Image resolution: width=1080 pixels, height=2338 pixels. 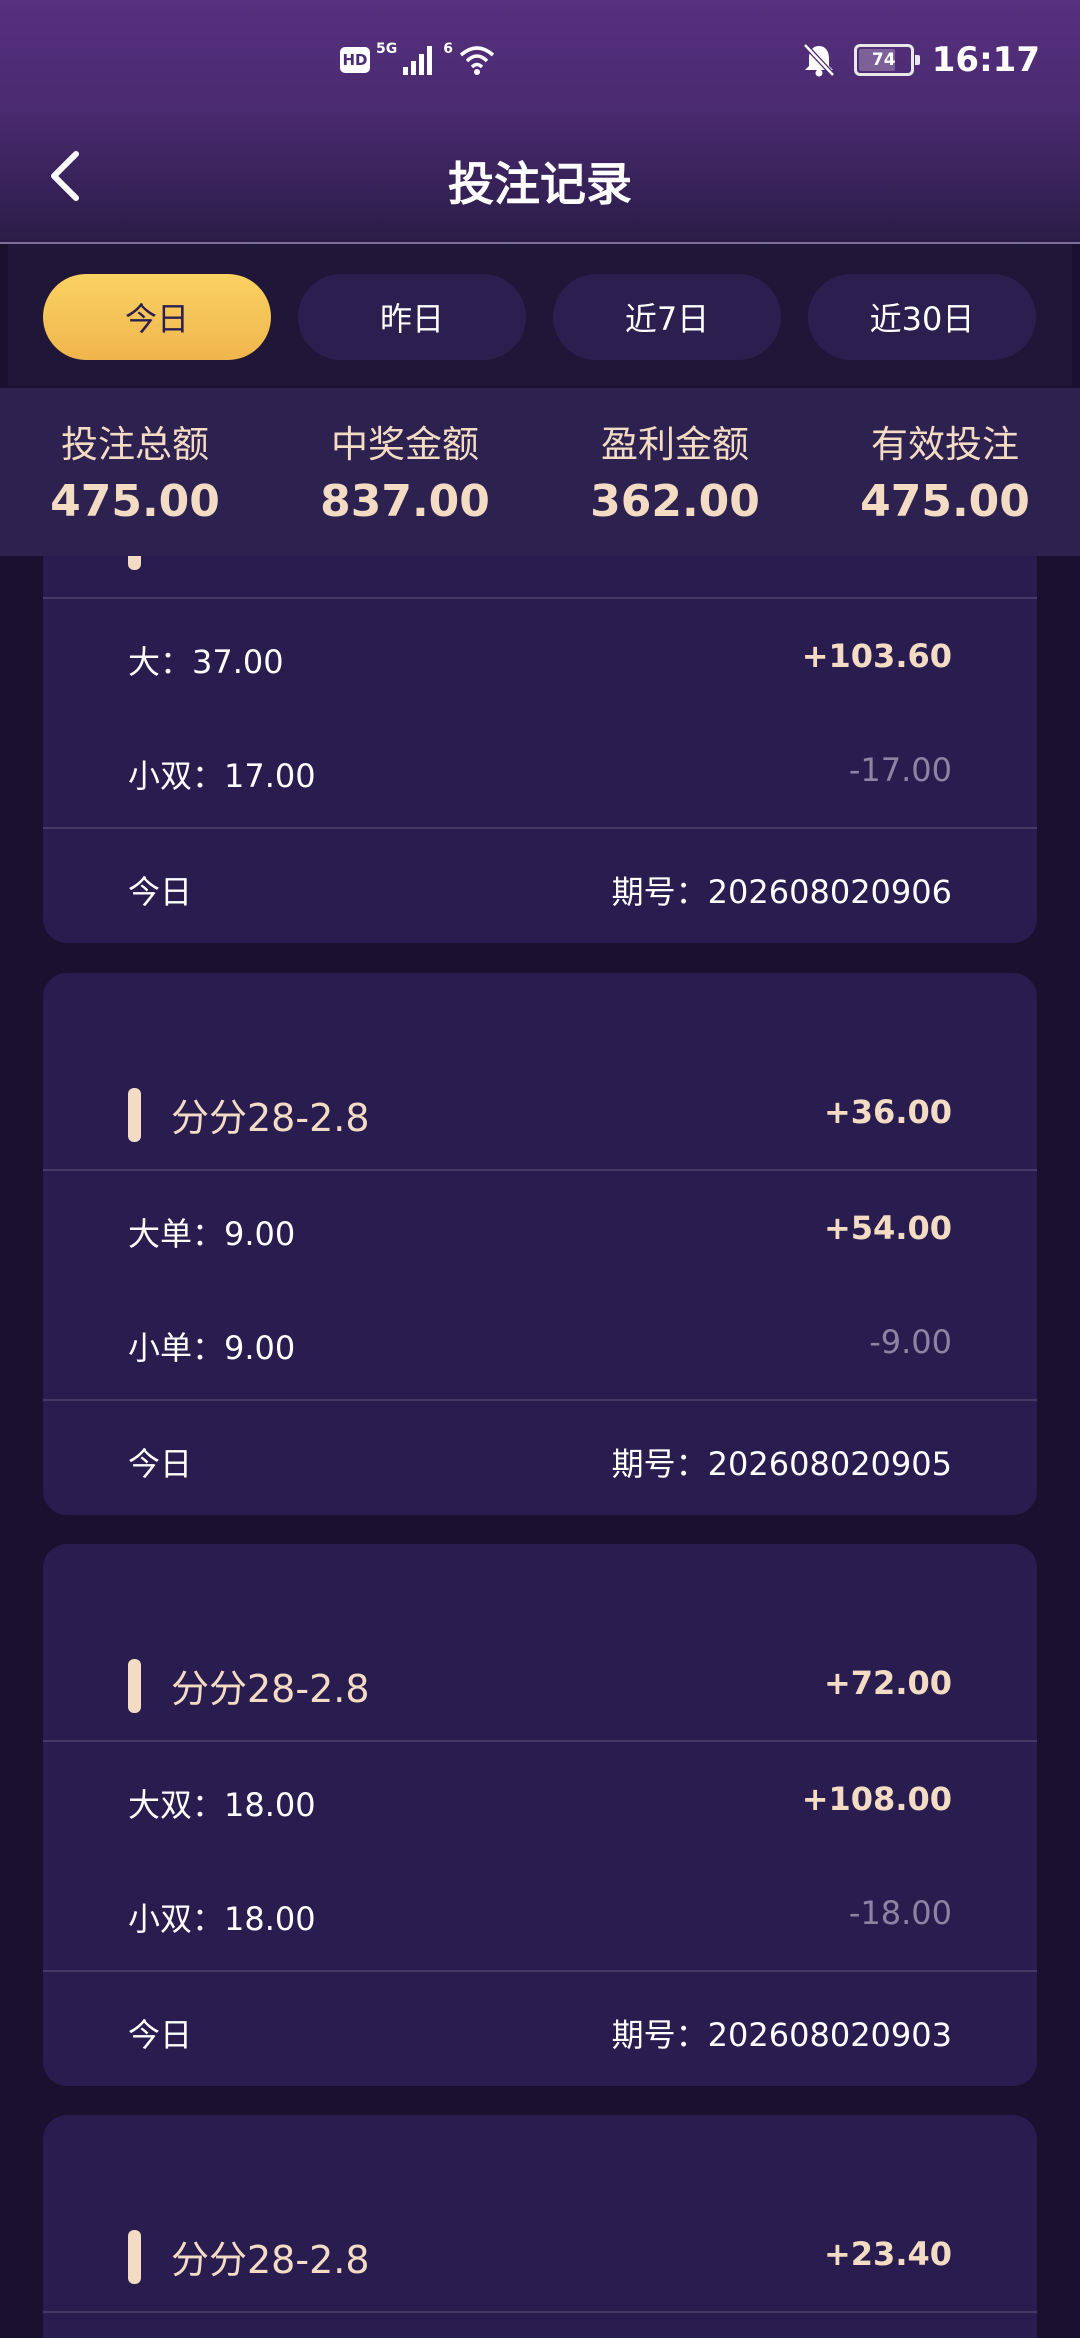 I want to click on bet-record-card: 分分28-2.8 +23.40, so click(x=540, y=2226).